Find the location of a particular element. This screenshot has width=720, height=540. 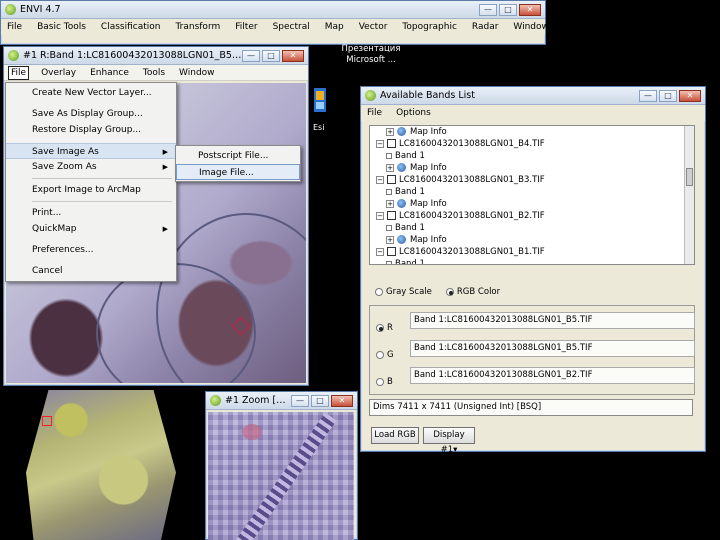

menu-transform: Transform is located at coordinates (197, 27).